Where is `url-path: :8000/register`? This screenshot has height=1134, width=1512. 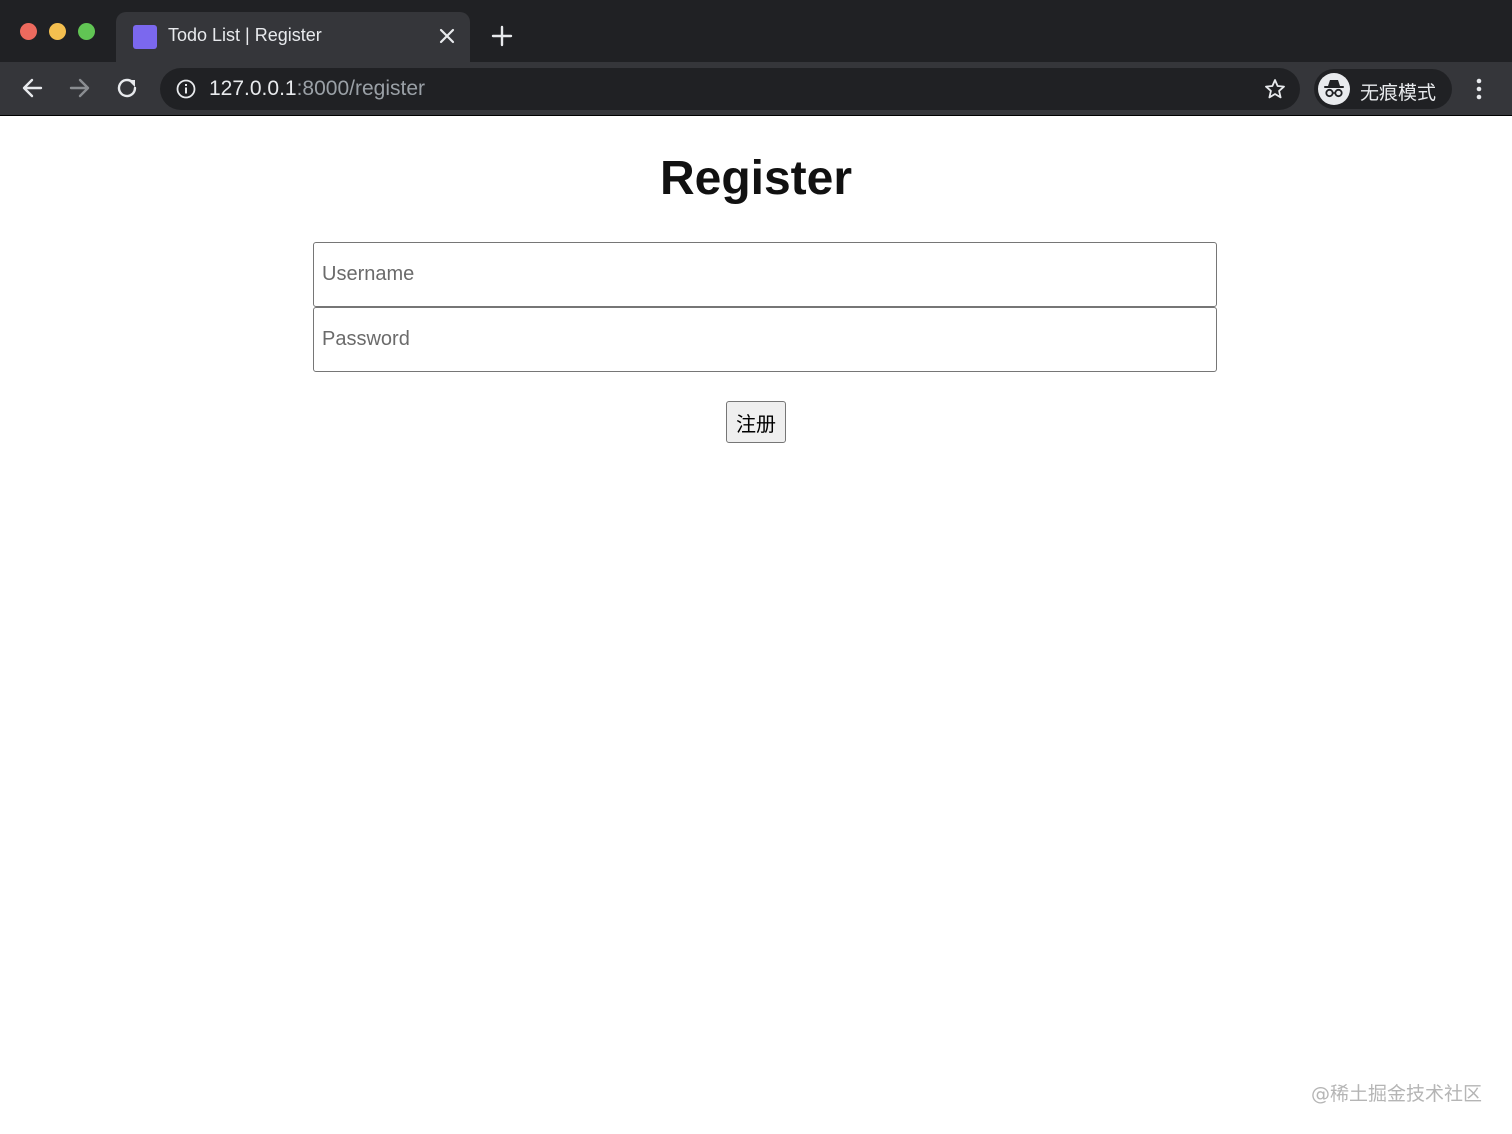 url-path: :8000/register is located at coordinates (361, 88).